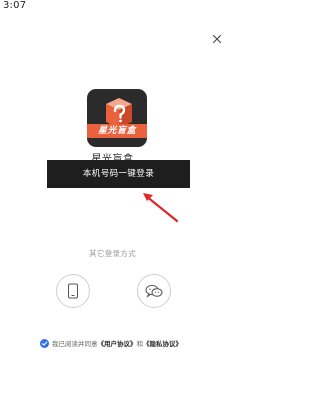 Image resolution: width=320 pixels, height=400 pixels. I want to click on one-click-login-button: 本机号码一键登录, so click(118, 174).